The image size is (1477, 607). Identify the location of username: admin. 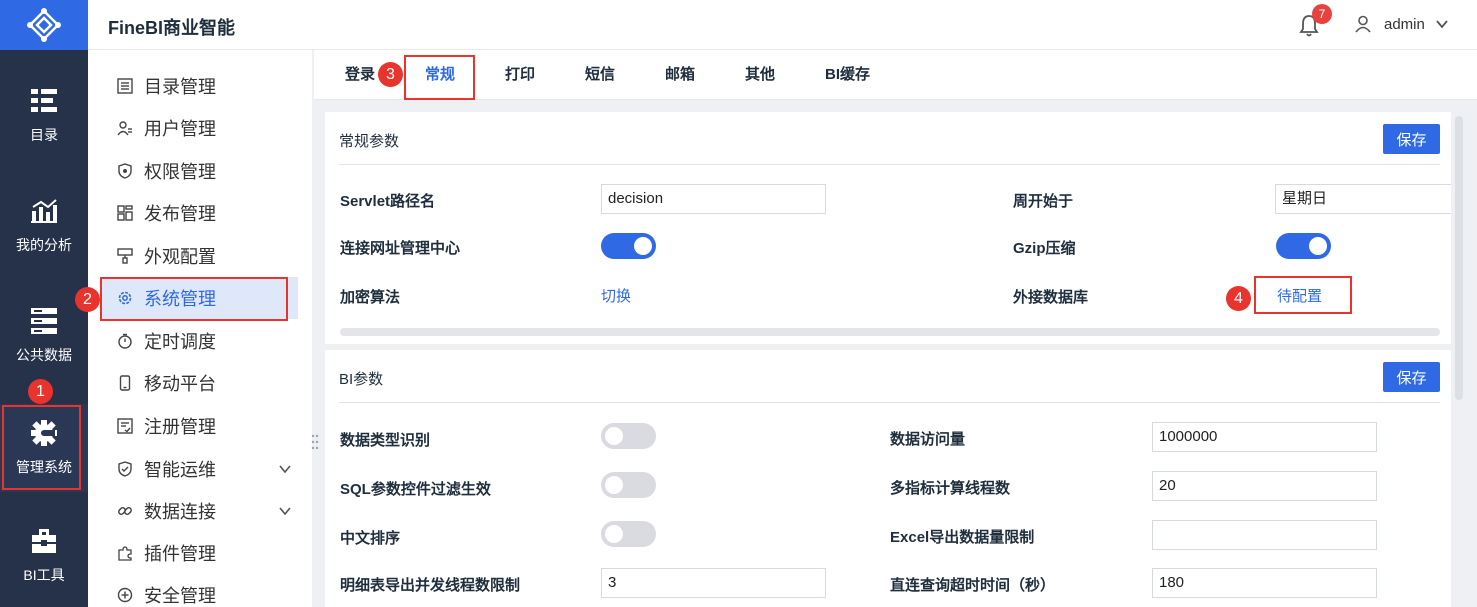
(1404, 24).